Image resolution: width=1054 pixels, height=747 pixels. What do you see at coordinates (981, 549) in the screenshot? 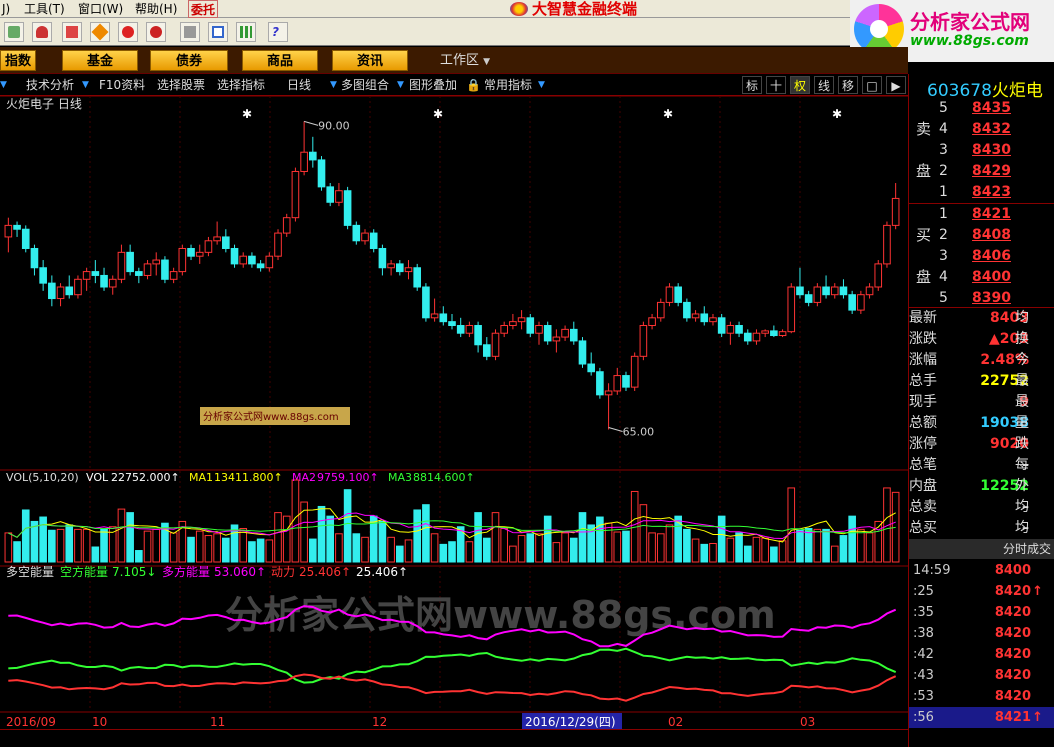
I see `ticks-title: 分时成交` at bounding box center [981, 549].